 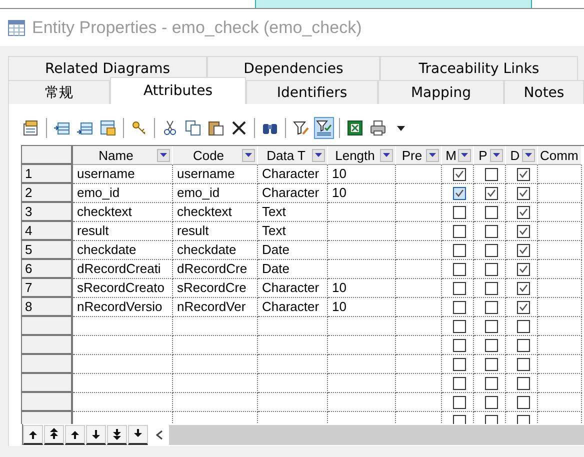 What do you see at coordinates (123, 307) in the screenshot?
I see `table-cell: nRecordVersio` at bounding box center [123, 307].